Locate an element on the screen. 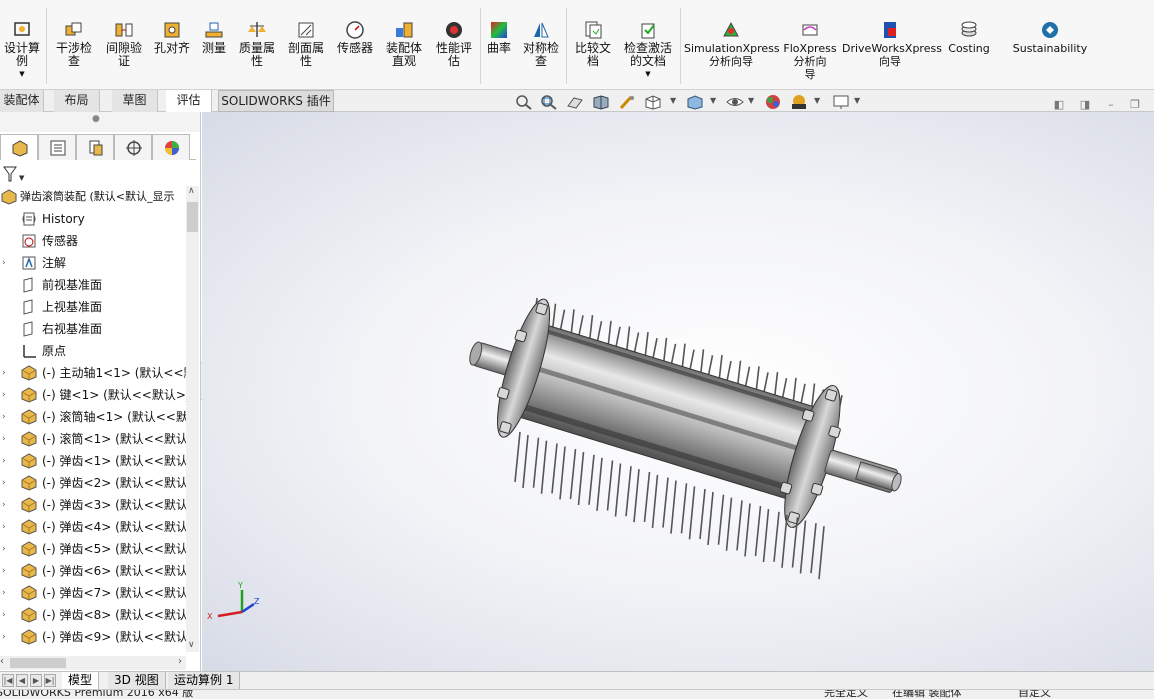 Image resolution: width=1154 pixels, height=699 pixels. tree-item: › (-) 键<1> (默认<<默认>_ is located at coordinates (93, 395).